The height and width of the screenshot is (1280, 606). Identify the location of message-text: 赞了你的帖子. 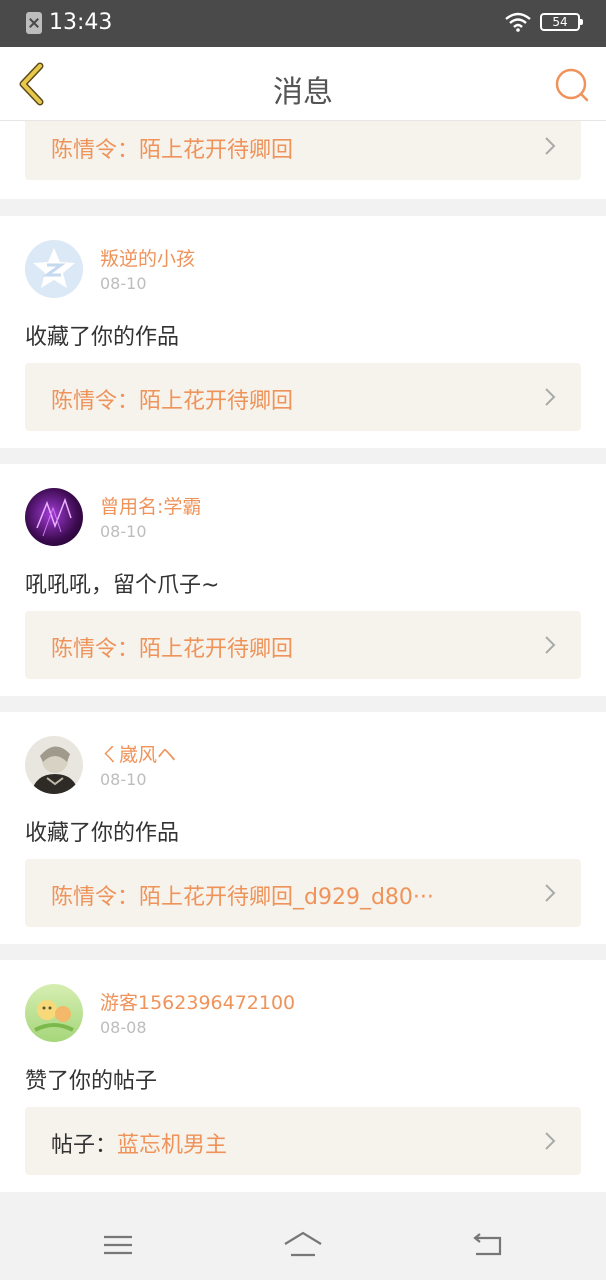
(91, 1081).